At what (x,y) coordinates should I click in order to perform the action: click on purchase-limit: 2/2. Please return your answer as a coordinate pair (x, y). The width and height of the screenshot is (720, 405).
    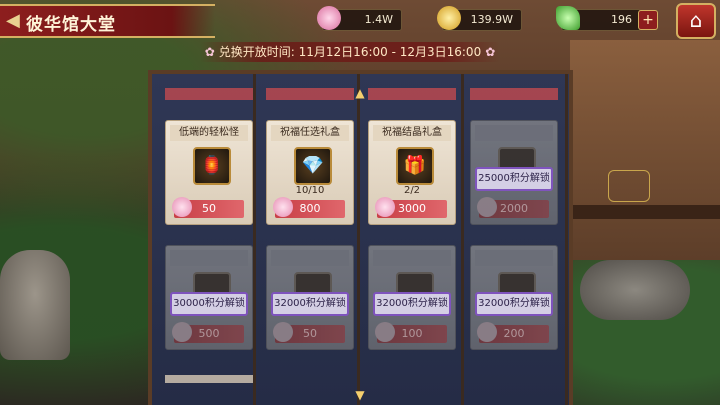
    Looking at the image, I should click on (412, 190).